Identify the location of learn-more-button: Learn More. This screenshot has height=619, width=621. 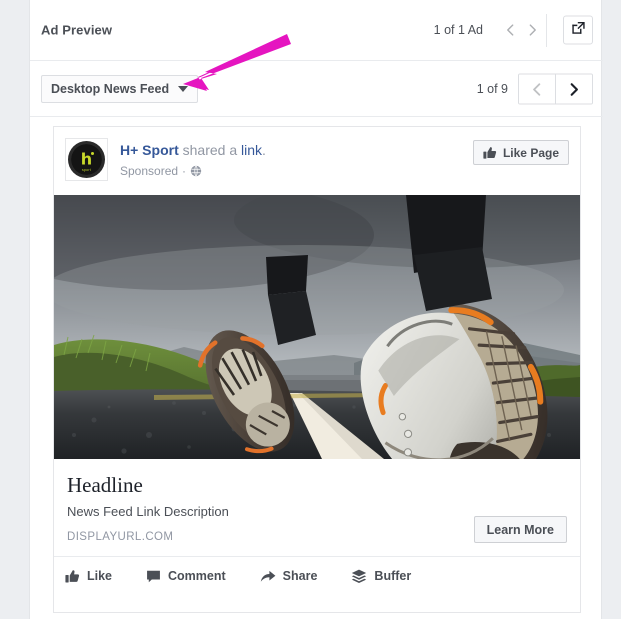
(520, 529).